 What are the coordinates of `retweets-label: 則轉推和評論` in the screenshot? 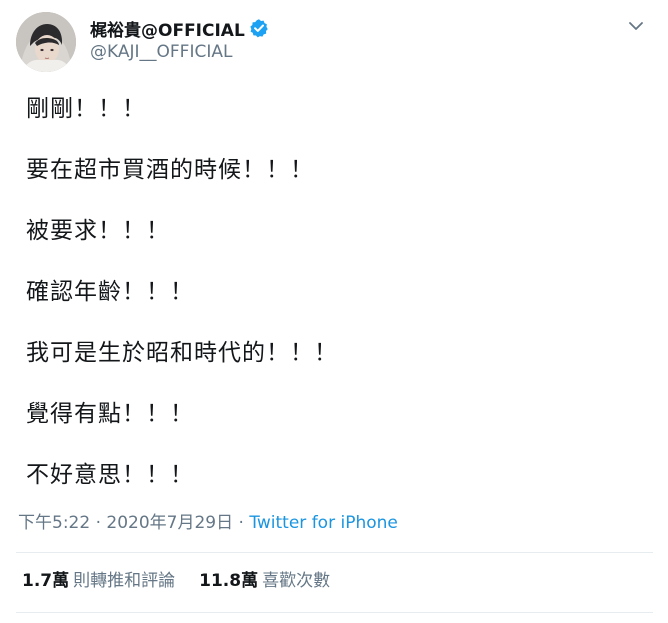 It's located at (124, 581).